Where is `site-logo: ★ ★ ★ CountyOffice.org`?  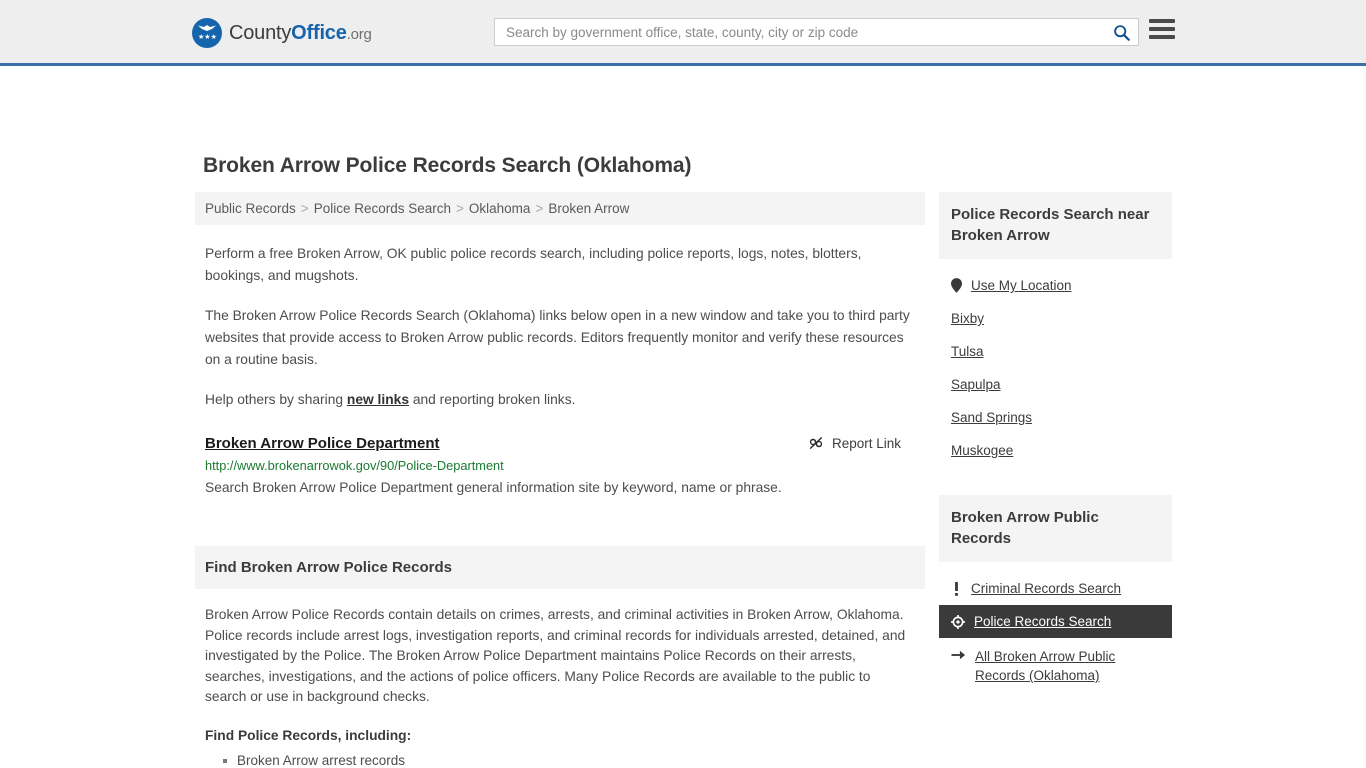 site-logo: ★ ★ ★ CountyOffice.org is located at coordinates (282, 33).